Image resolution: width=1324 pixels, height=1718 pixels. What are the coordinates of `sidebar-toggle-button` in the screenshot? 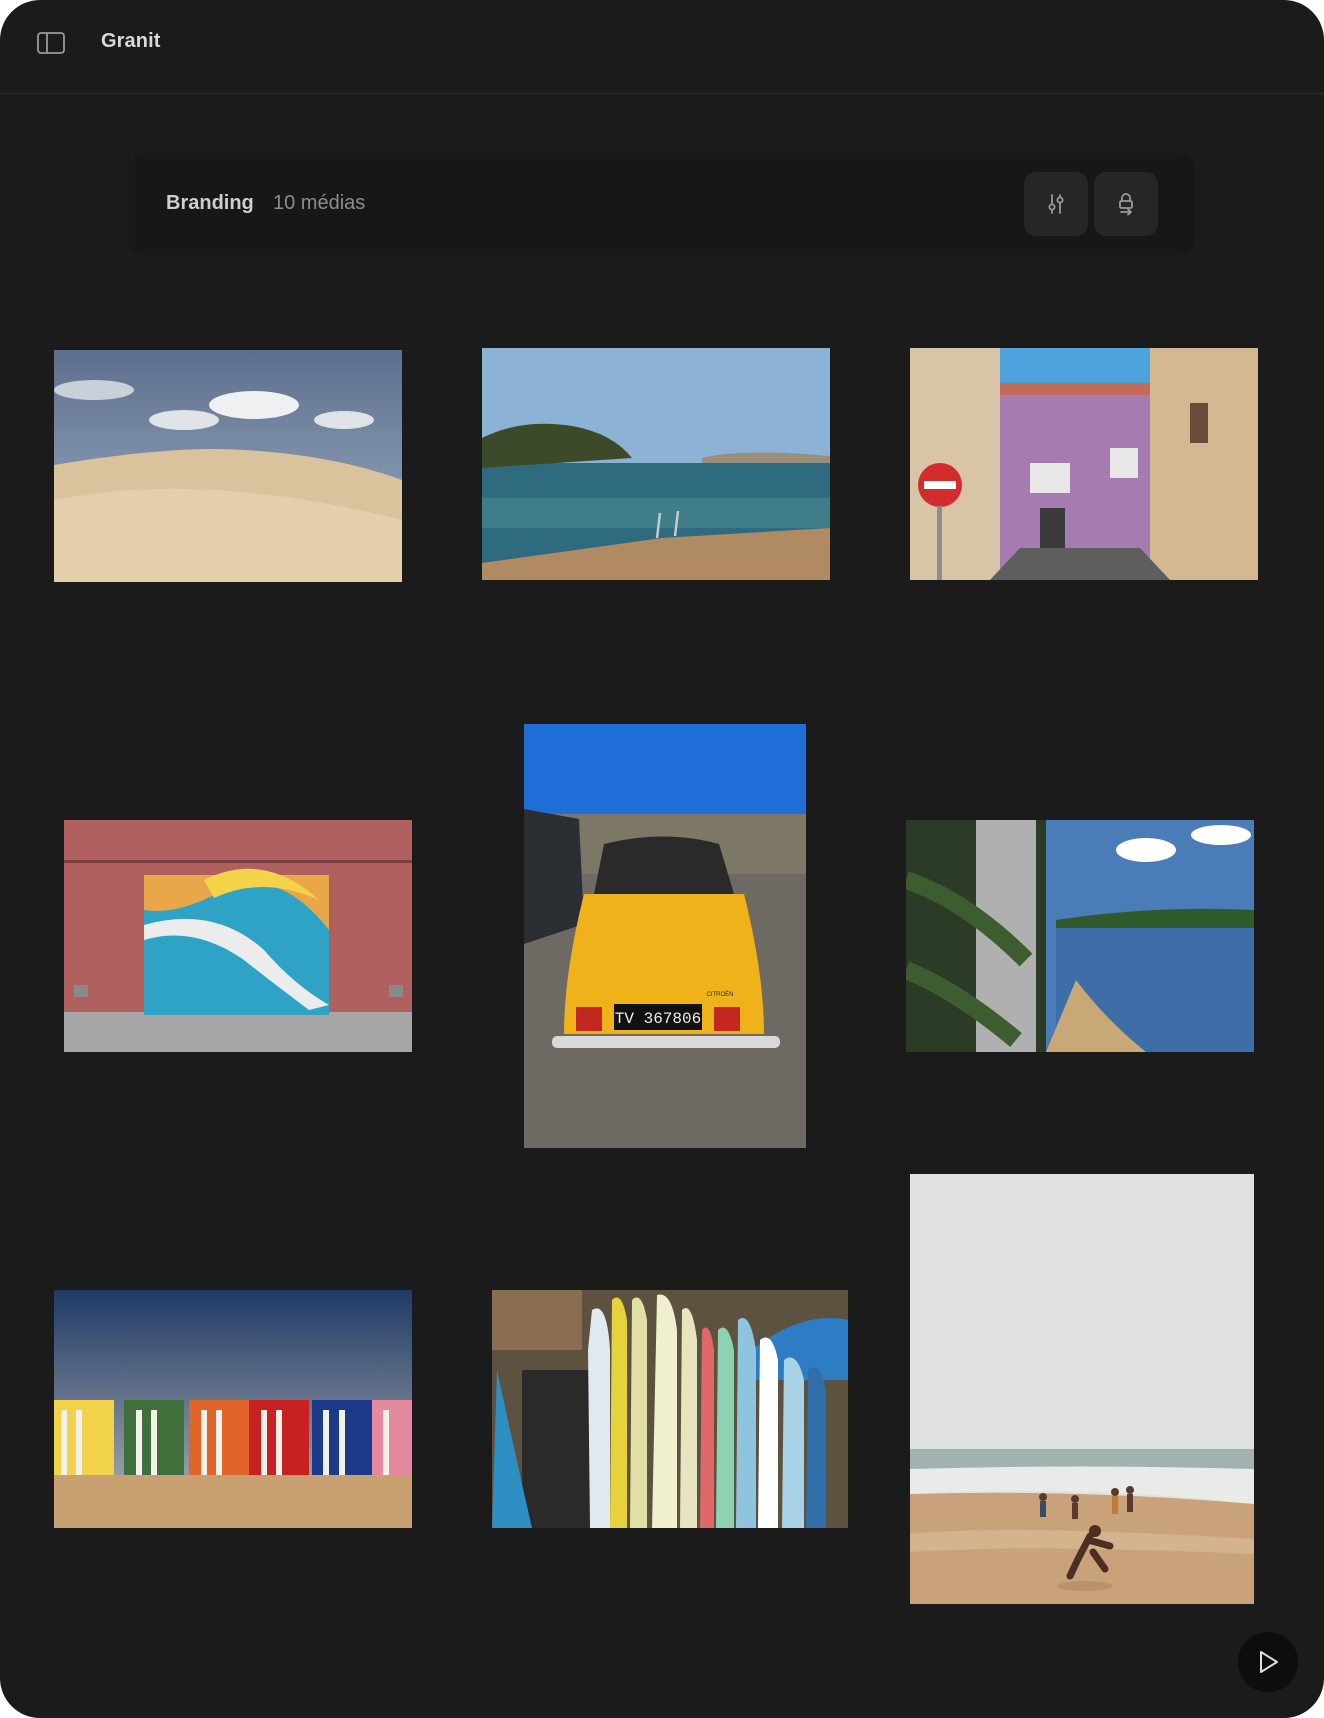 It's located at (51, 43).